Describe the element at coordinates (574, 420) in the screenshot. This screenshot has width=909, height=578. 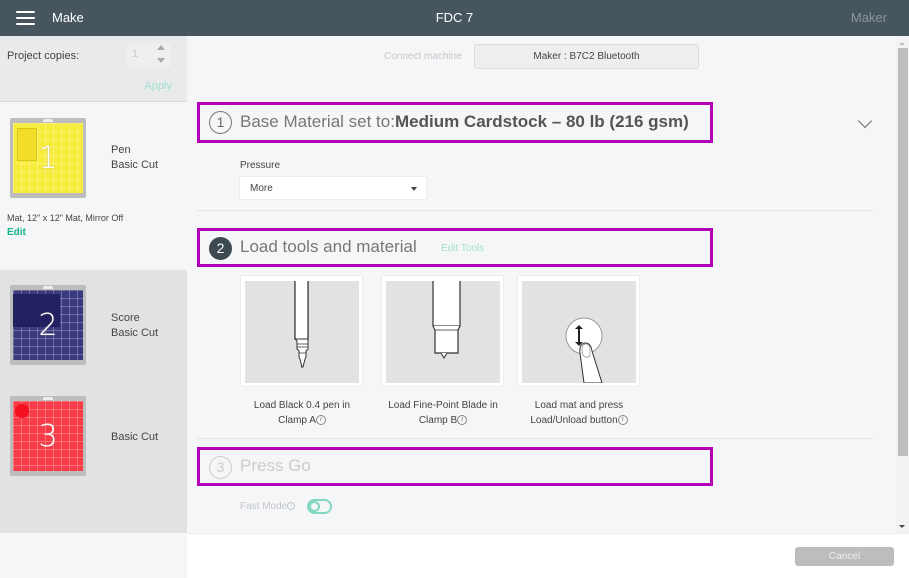
I see `caption-line-2: Load/Unload button` at that location.